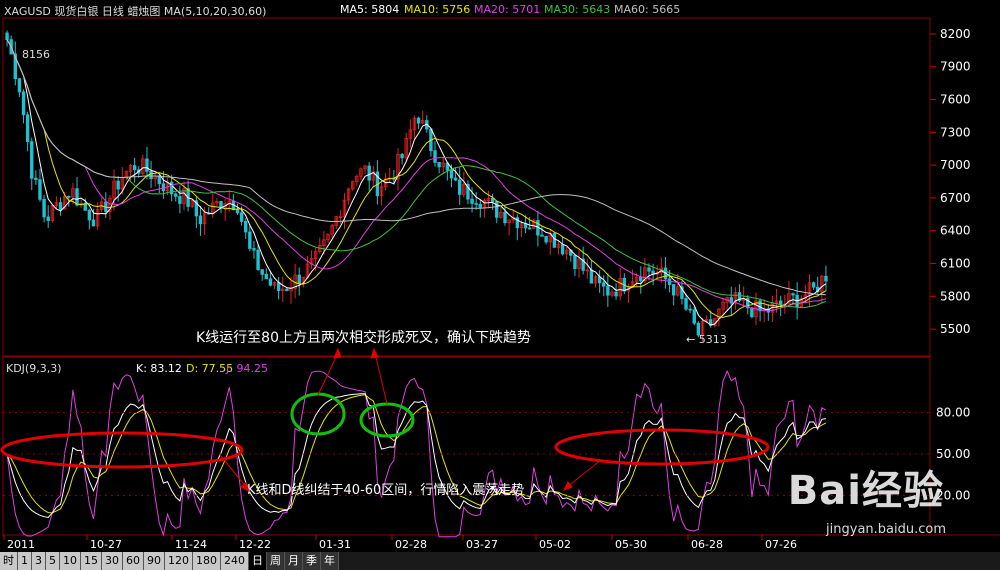 The height and width of the screenshot is (570, 1000). Describe the element at coordinates (370, 9) in the screenshot. I see `ma5-value: MA5: 5804` at that location.